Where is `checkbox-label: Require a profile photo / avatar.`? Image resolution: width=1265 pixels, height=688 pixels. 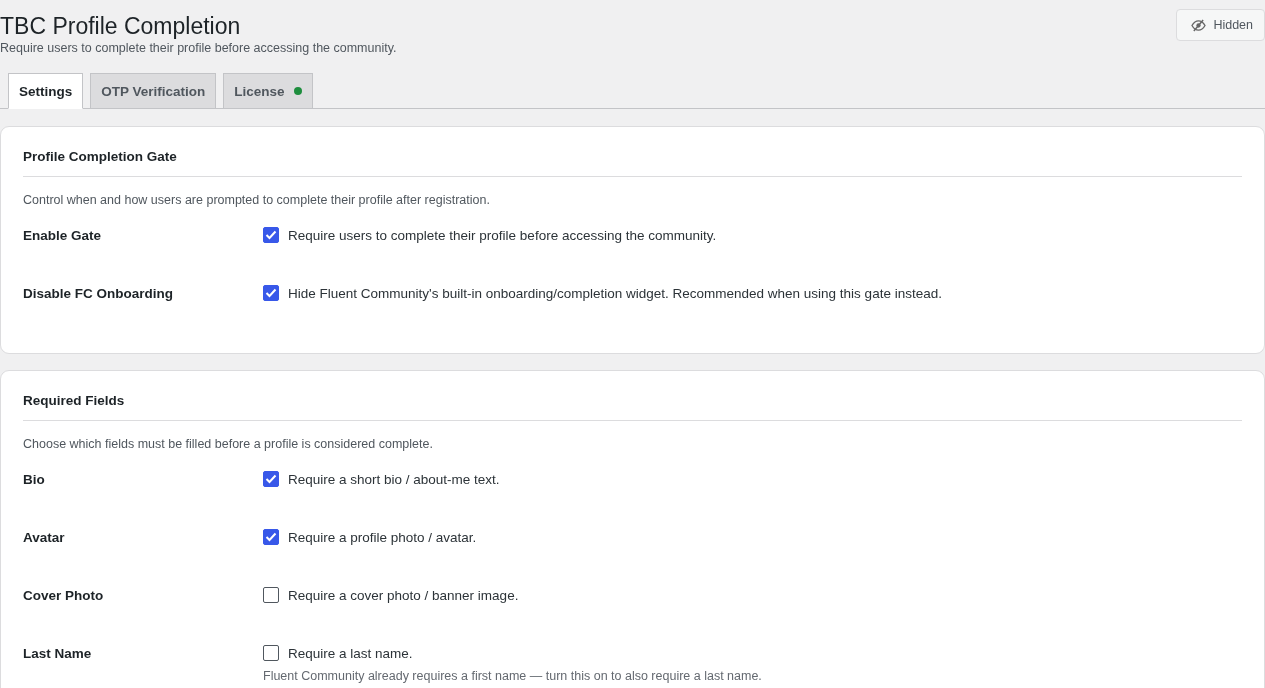 checkbox-label: Require a profile photo / avatar. is located at coordinates (382, 537).